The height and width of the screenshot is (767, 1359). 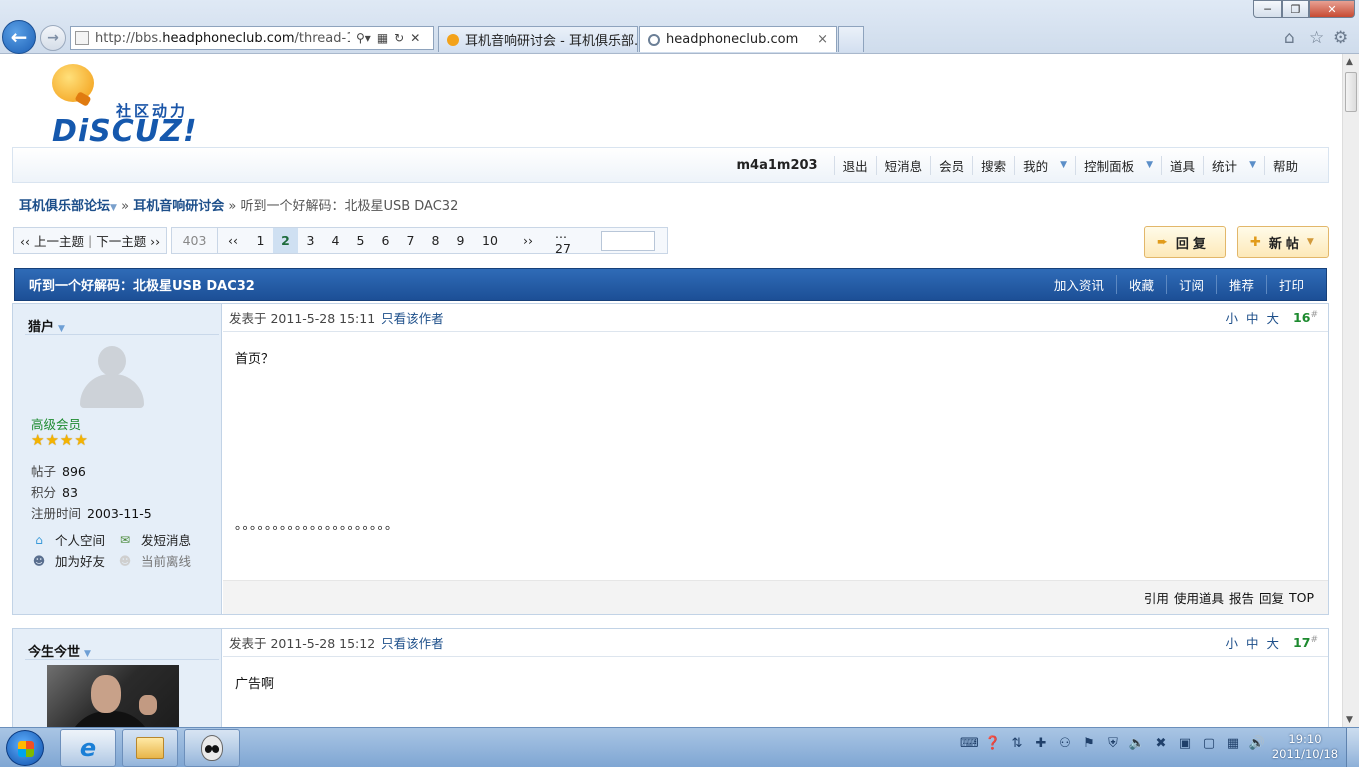 I want to click on forward-button: →, so click(x=53, y=38).